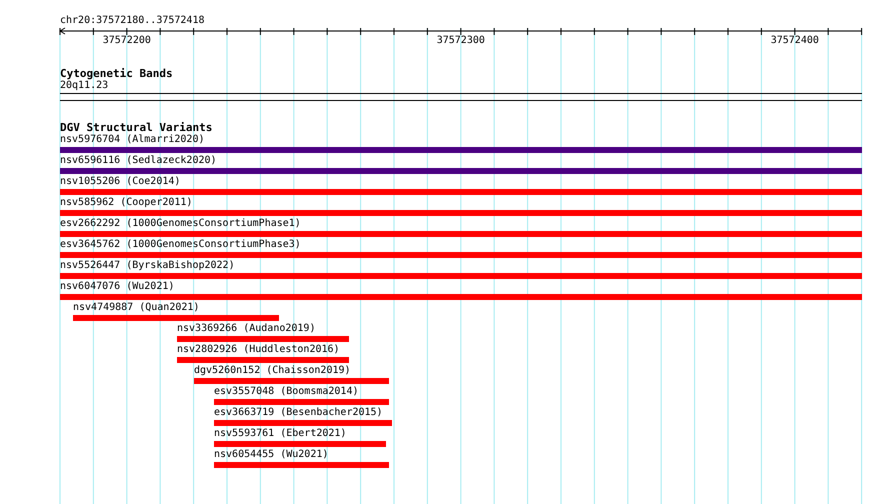 The width and height of the screenshot is (890, 504). What do you see at coordinates (132, 21) in the screenshot?
I see `location-label: chr20:37572180..37572418` at bounding box center [132, 21].